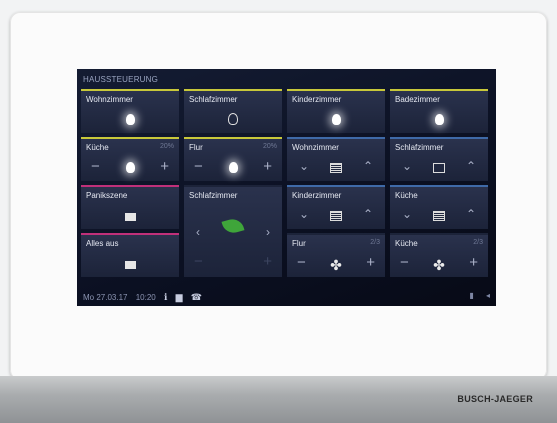 The image size is (557, 423). I want to click on chevron-right-icon: ›, so click(268, 232).